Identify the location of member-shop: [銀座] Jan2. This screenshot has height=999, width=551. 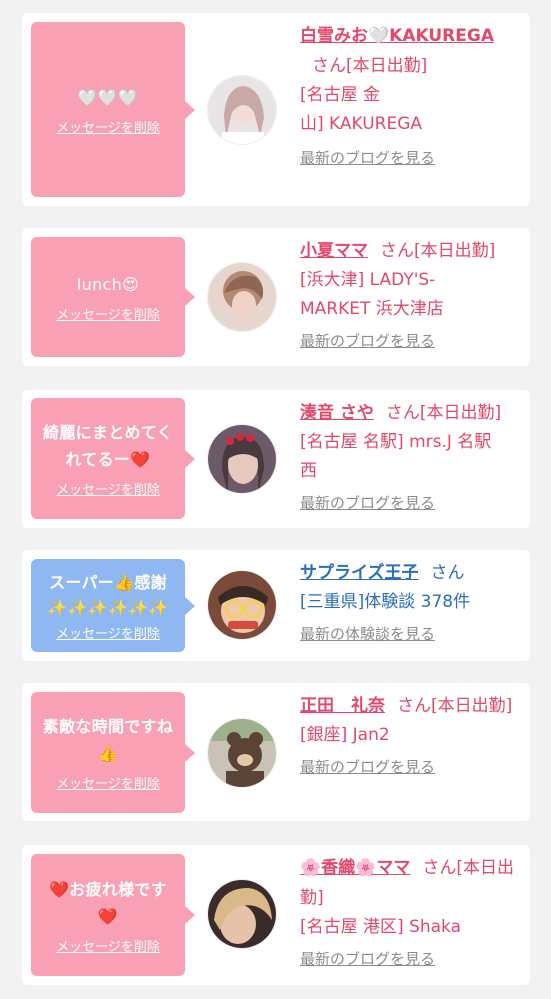
(345, 735).